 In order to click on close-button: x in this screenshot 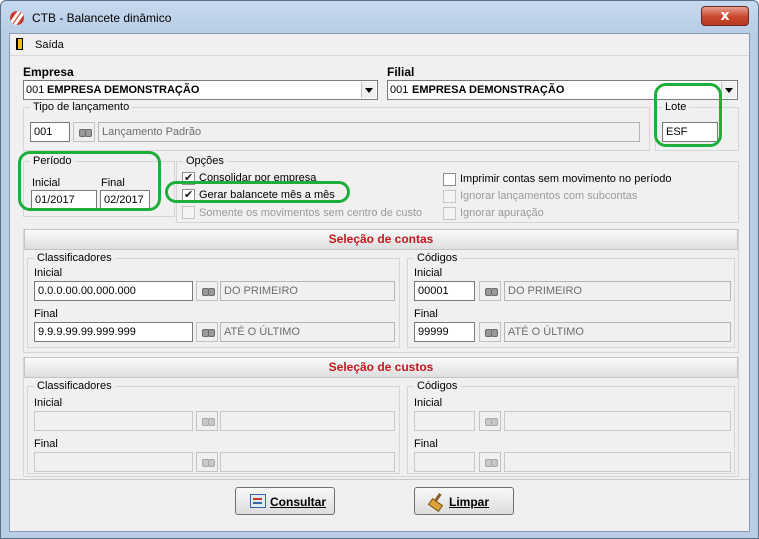, I will do `click(725, 16)`.